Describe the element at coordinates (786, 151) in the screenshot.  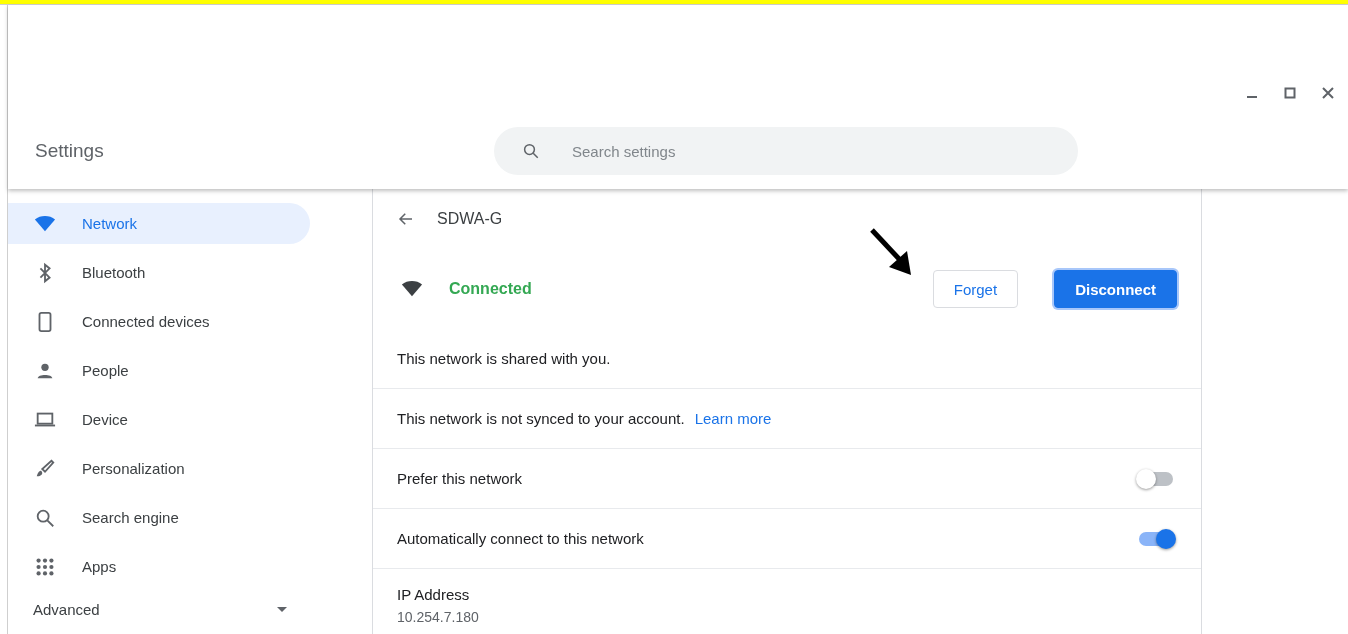
I see `search-field: Search settings` at that location.